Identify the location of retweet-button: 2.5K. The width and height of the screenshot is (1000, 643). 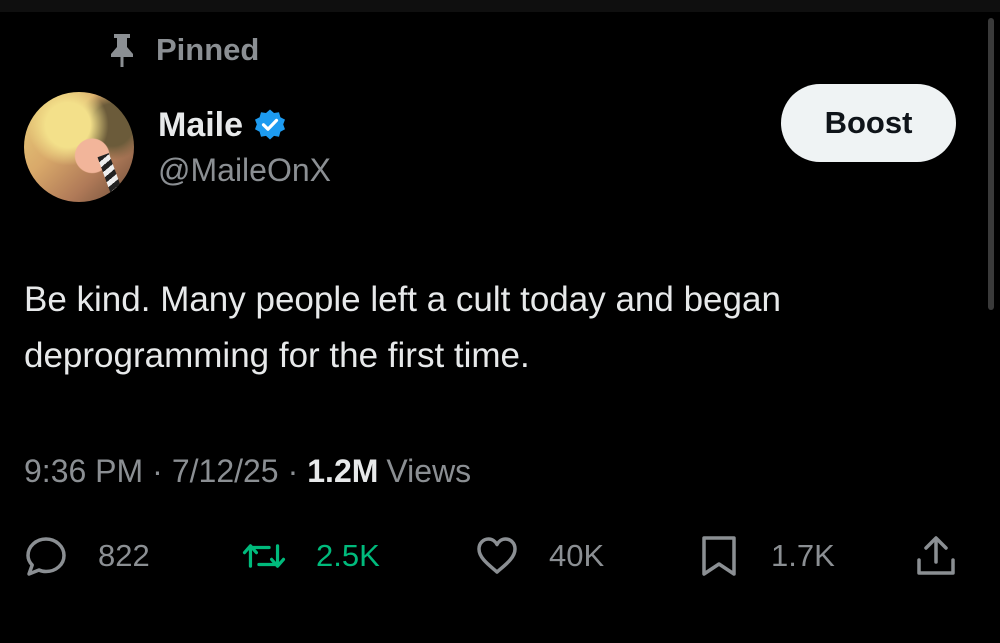
(311, 556).